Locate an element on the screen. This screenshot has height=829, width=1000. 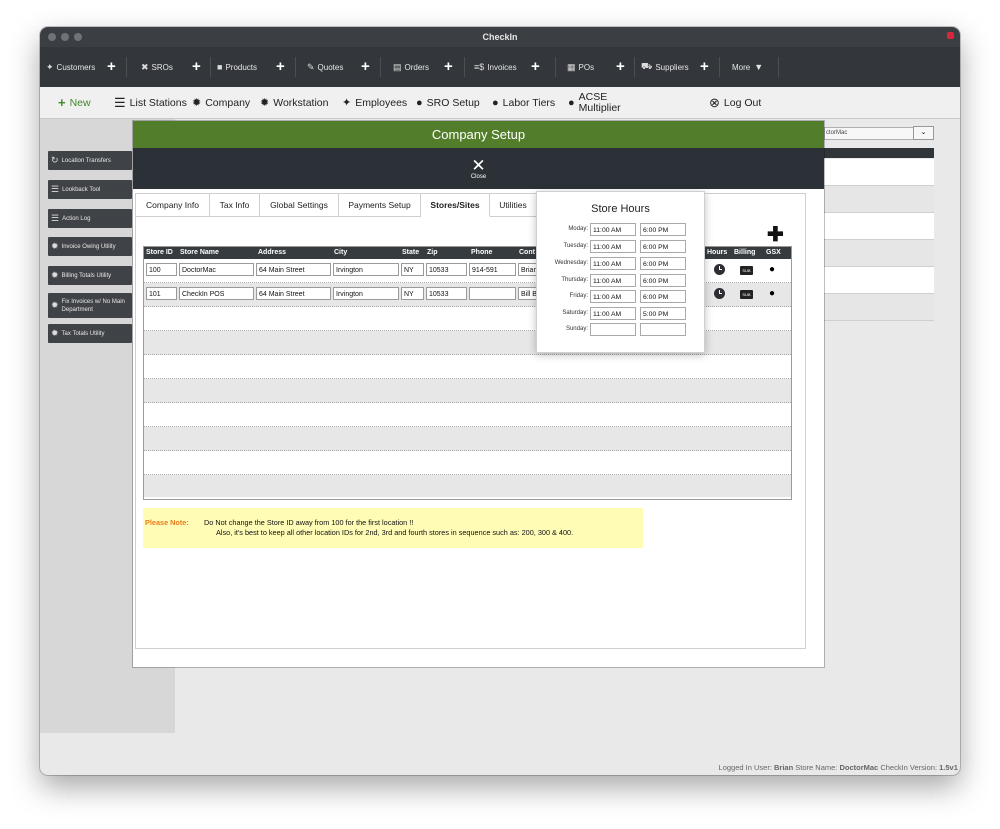
tax-totals-utility-button: ✹ Tax Totals Utility is located at coordinates (90, 333).